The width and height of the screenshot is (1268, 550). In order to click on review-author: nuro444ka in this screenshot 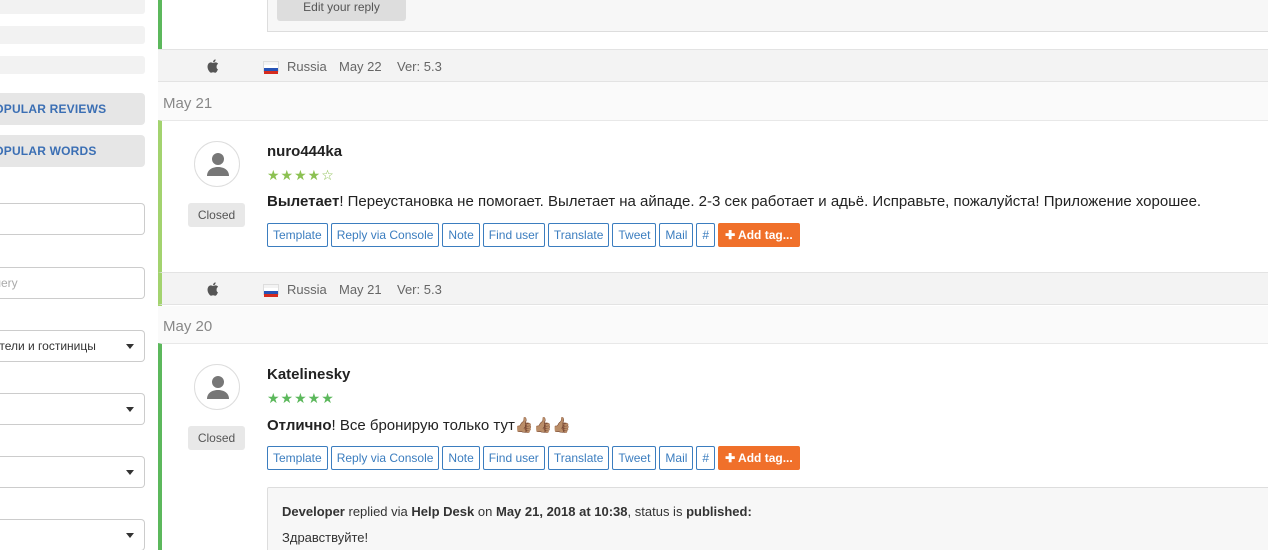, I will do `click(305, 151)`.